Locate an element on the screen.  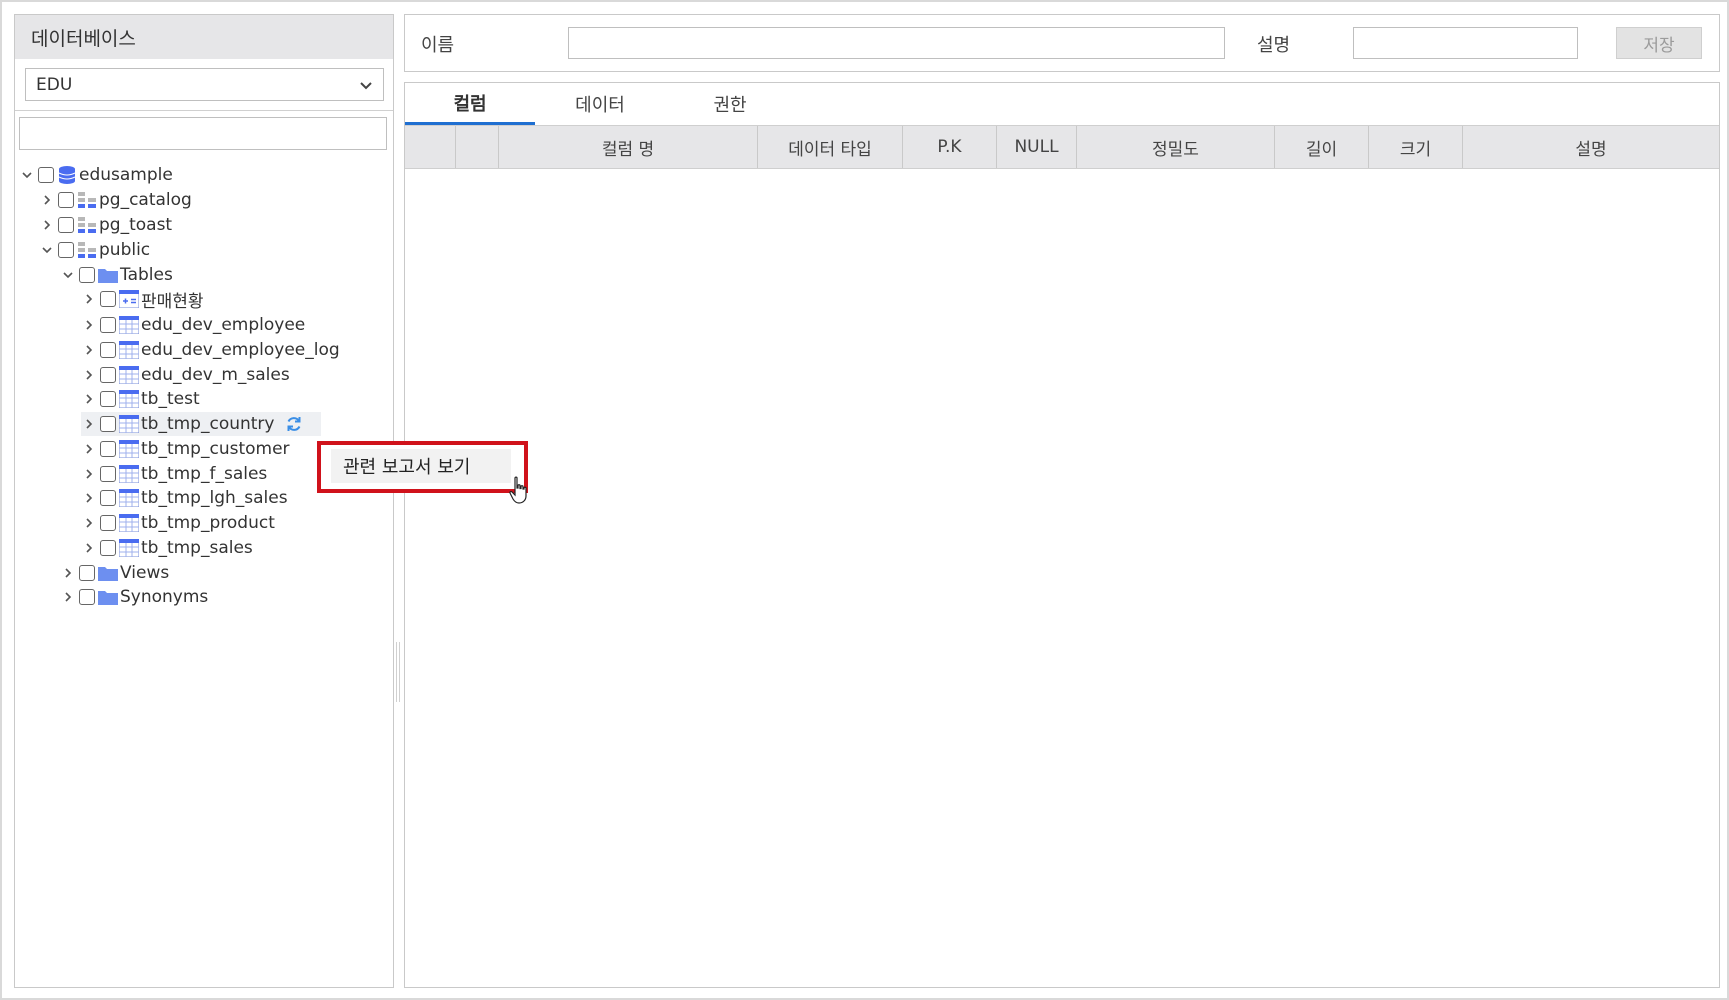
tree-node-label: pg_catalog is located at coordinates (145, 200).